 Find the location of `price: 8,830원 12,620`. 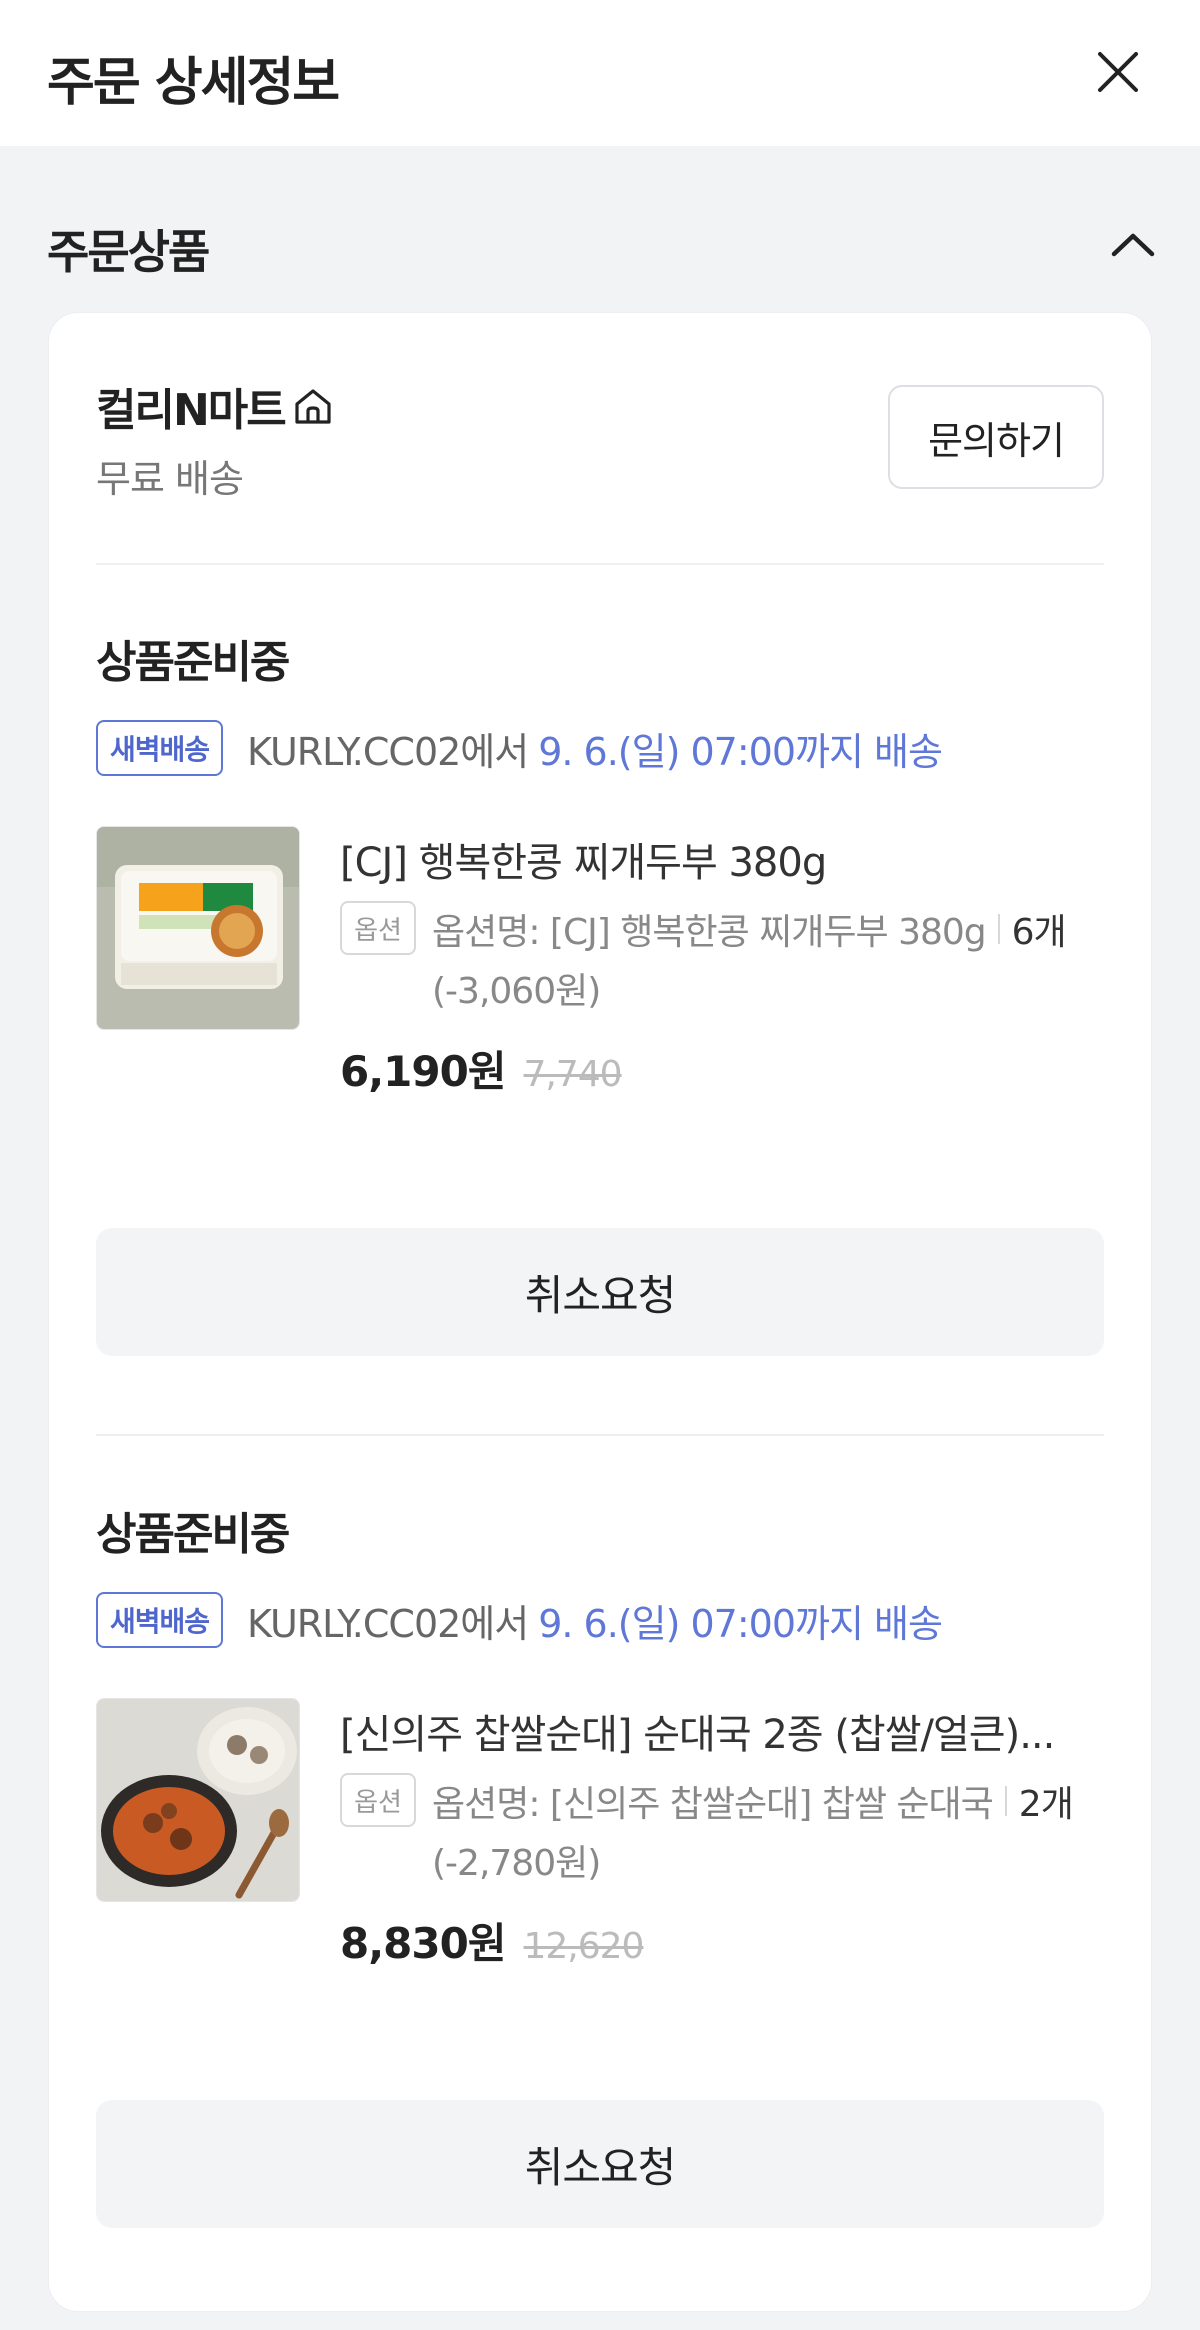

price: 8,830원 12,620 is located at coordinates (492, 1940).